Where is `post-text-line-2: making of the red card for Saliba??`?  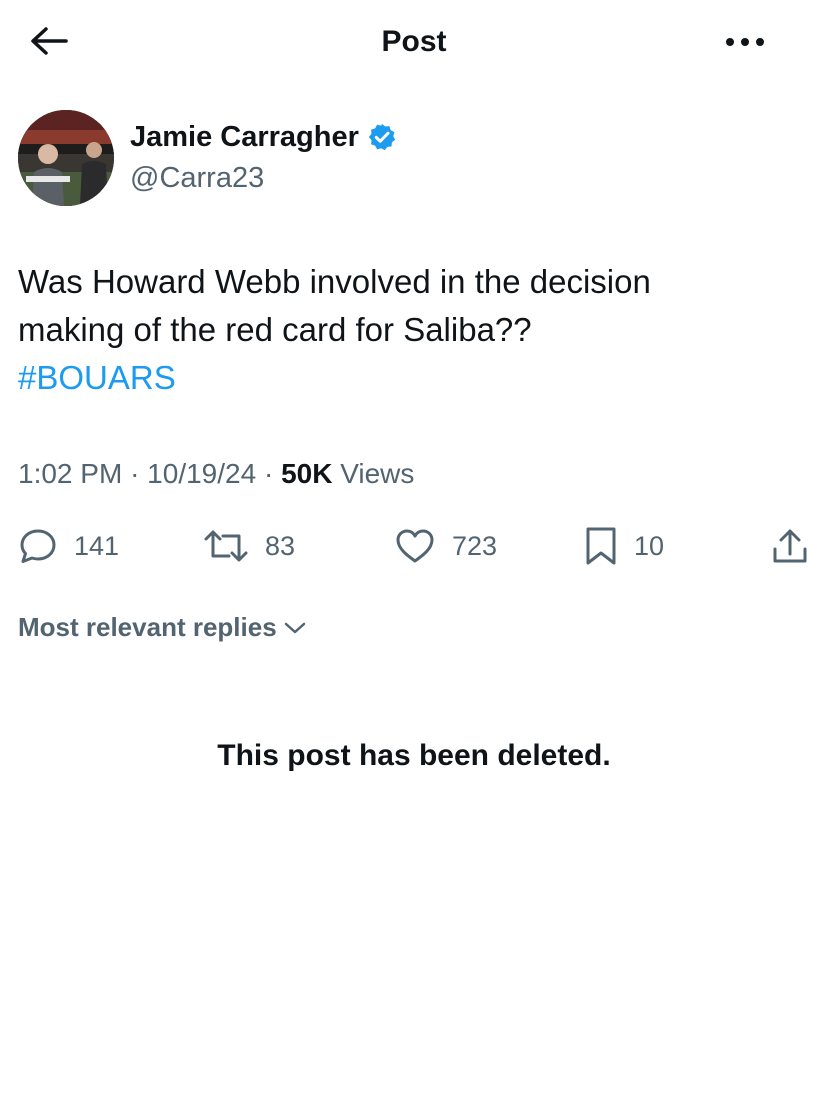 post-text-line-2: making of the red card for Saliba?? is located at coordinates (275, 329).